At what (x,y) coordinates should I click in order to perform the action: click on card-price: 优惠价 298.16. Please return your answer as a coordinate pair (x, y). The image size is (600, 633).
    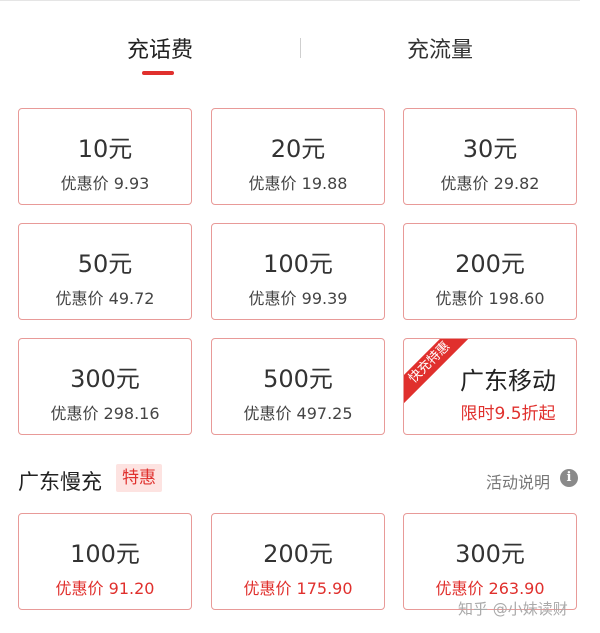
    Looking at the image, I should click on (105, 413).